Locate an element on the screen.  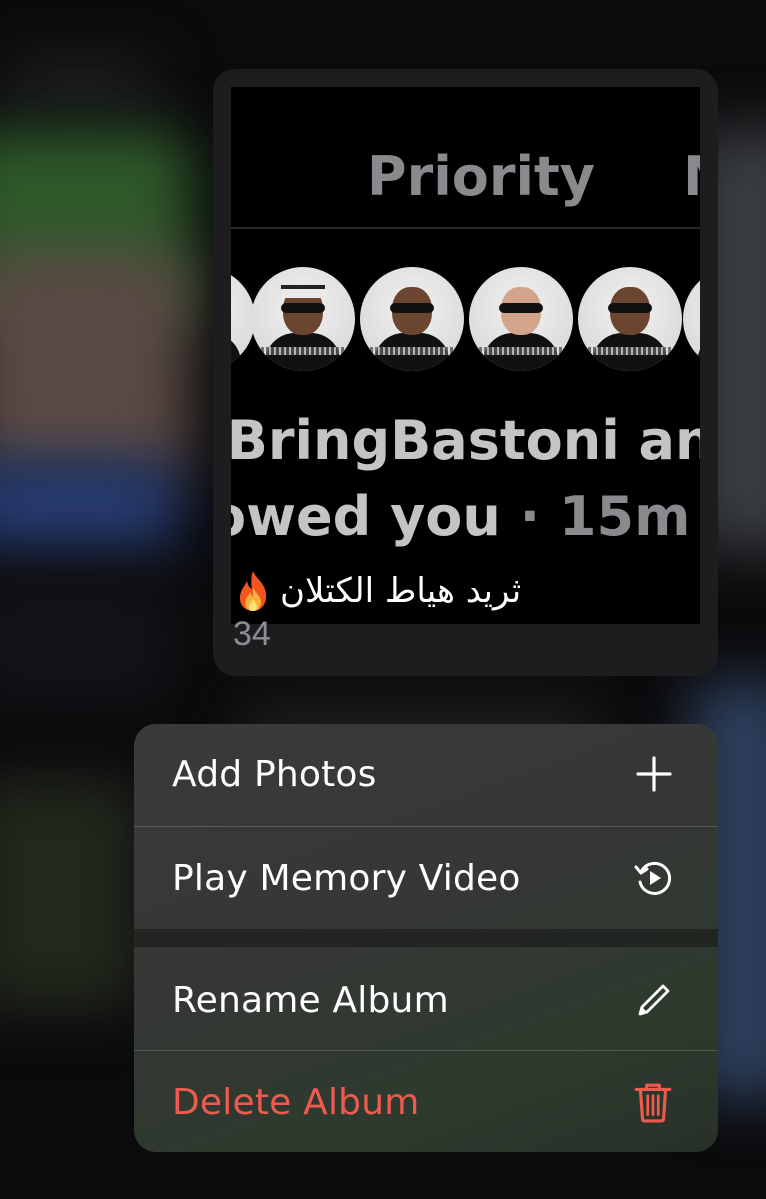
thumbnail-text-line1: /BringBastoni and is located at coordinates (465, 440).